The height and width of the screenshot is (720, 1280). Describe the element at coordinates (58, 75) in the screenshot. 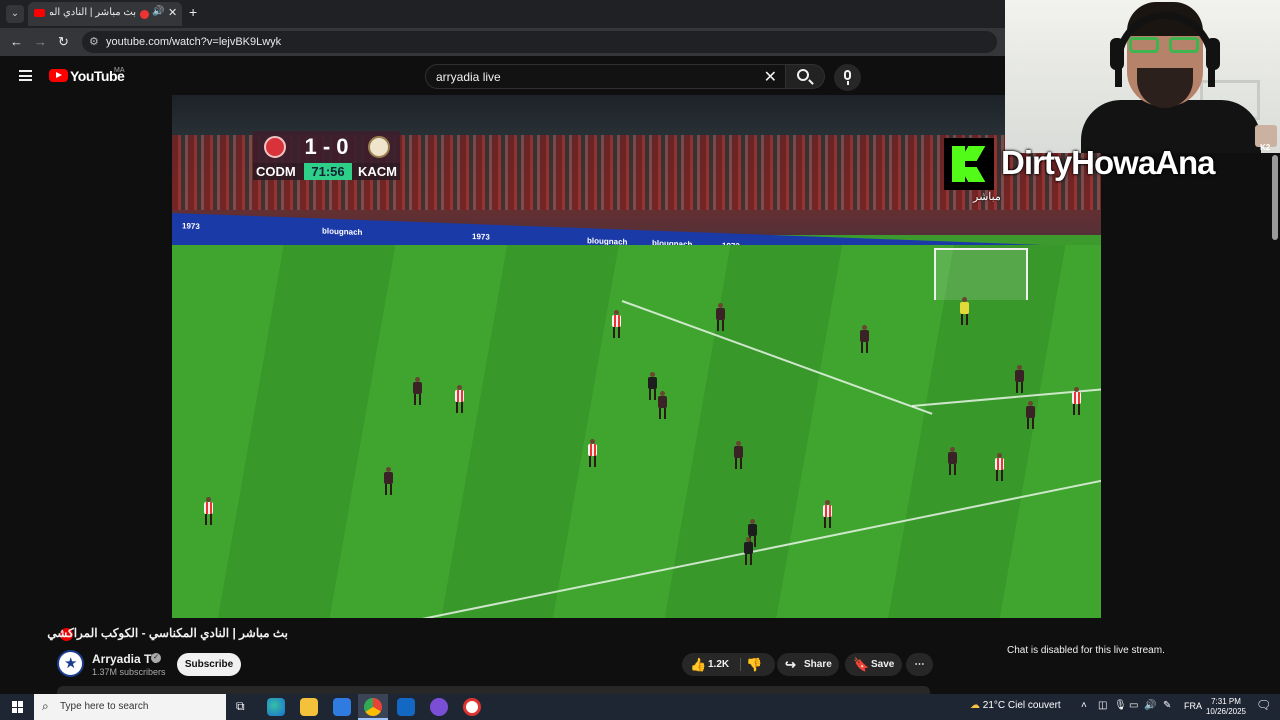

I see `youtube-logo-icon` at that location.